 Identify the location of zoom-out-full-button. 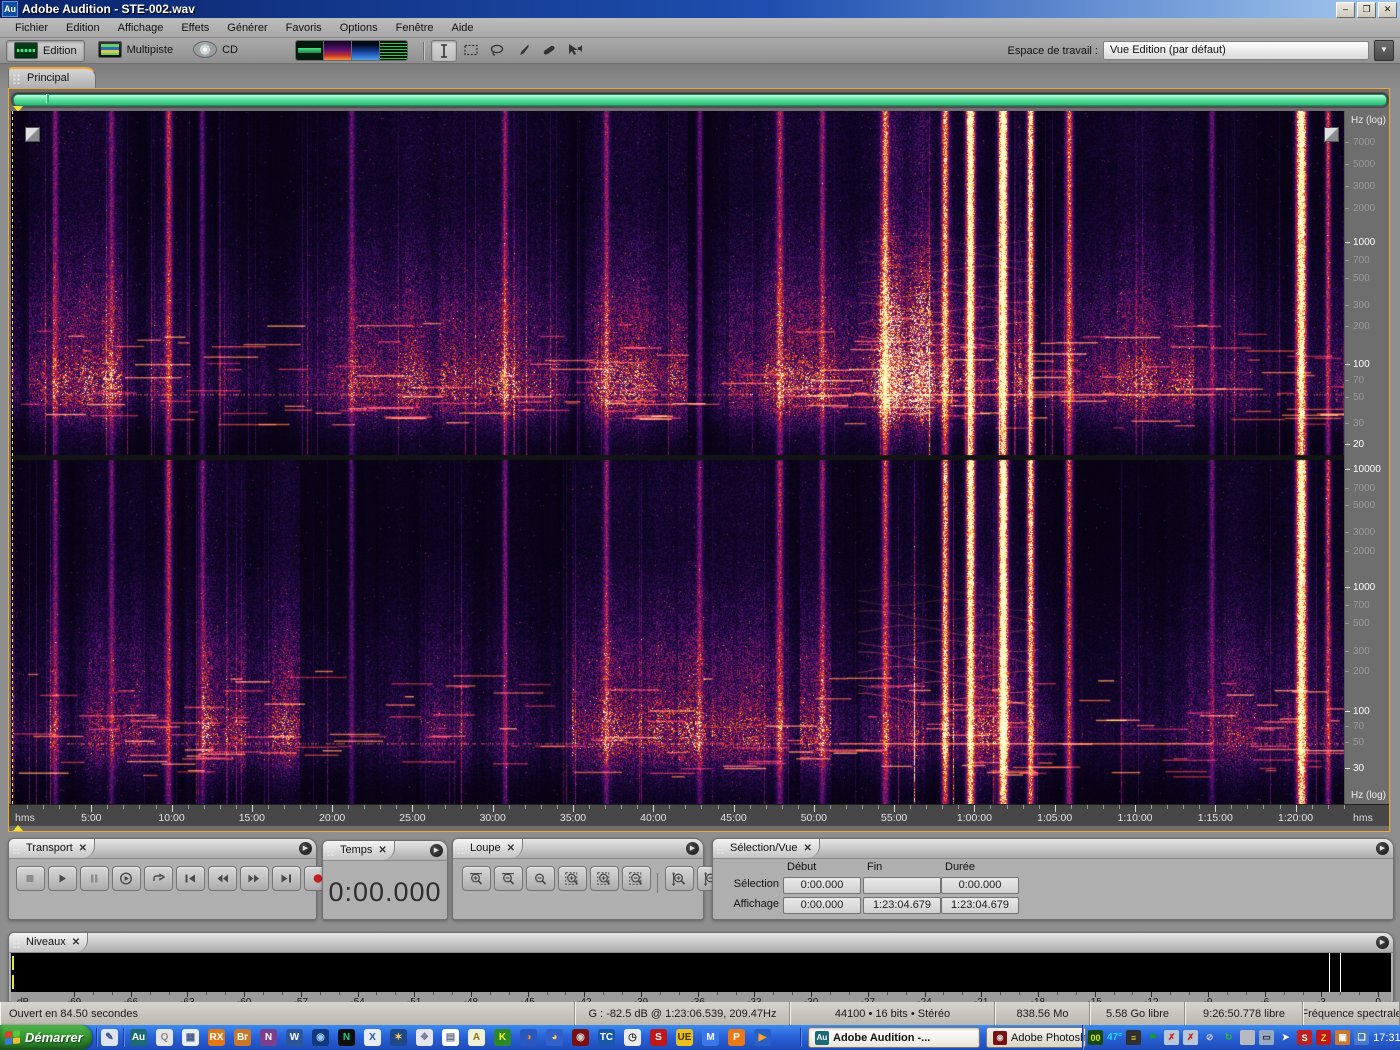
(540, 878).